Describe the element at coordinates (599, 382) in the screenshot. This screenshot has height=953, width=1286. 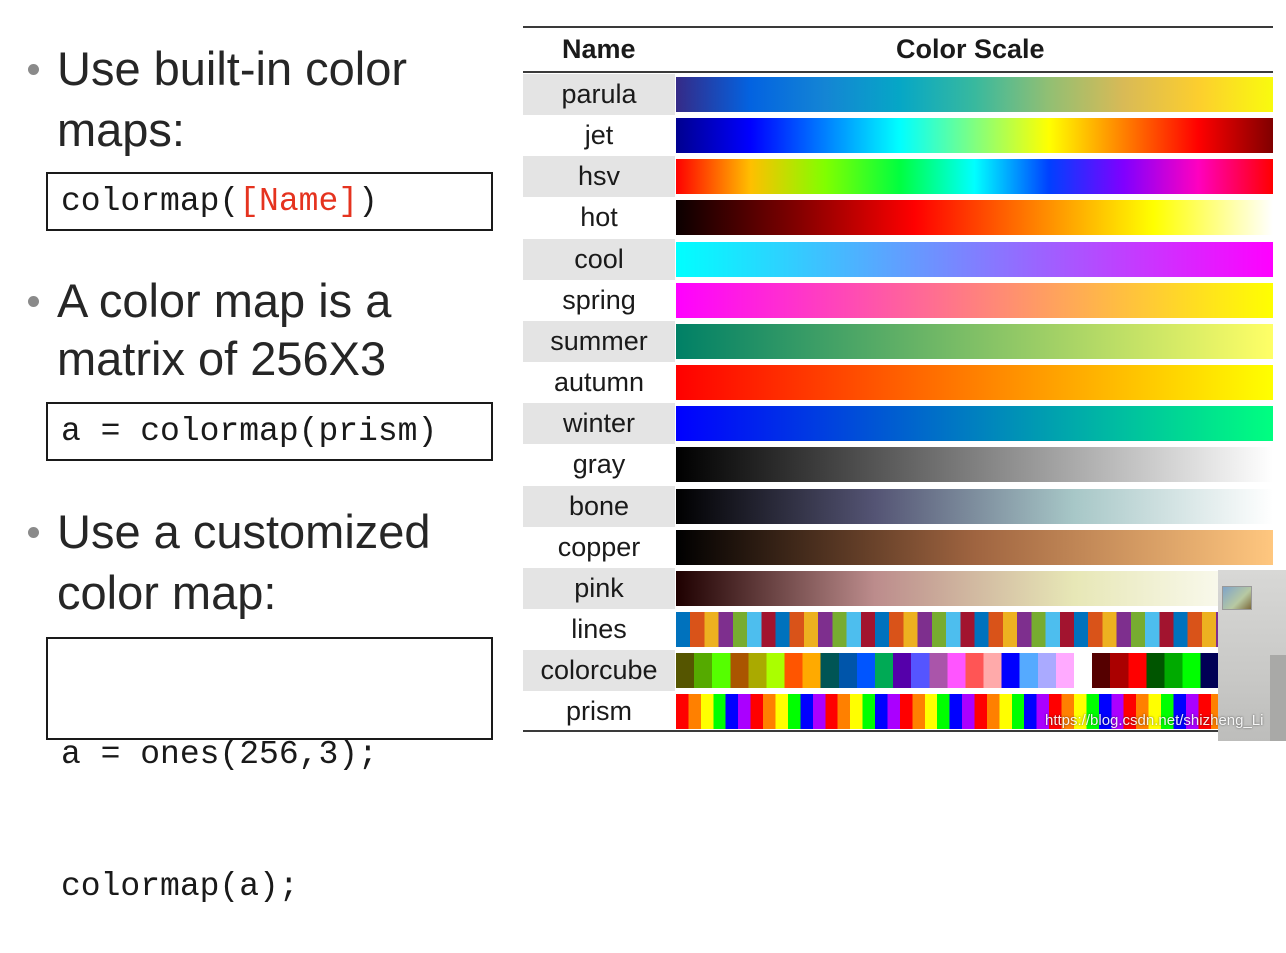
I see `colormap-name: autumn` at that location.